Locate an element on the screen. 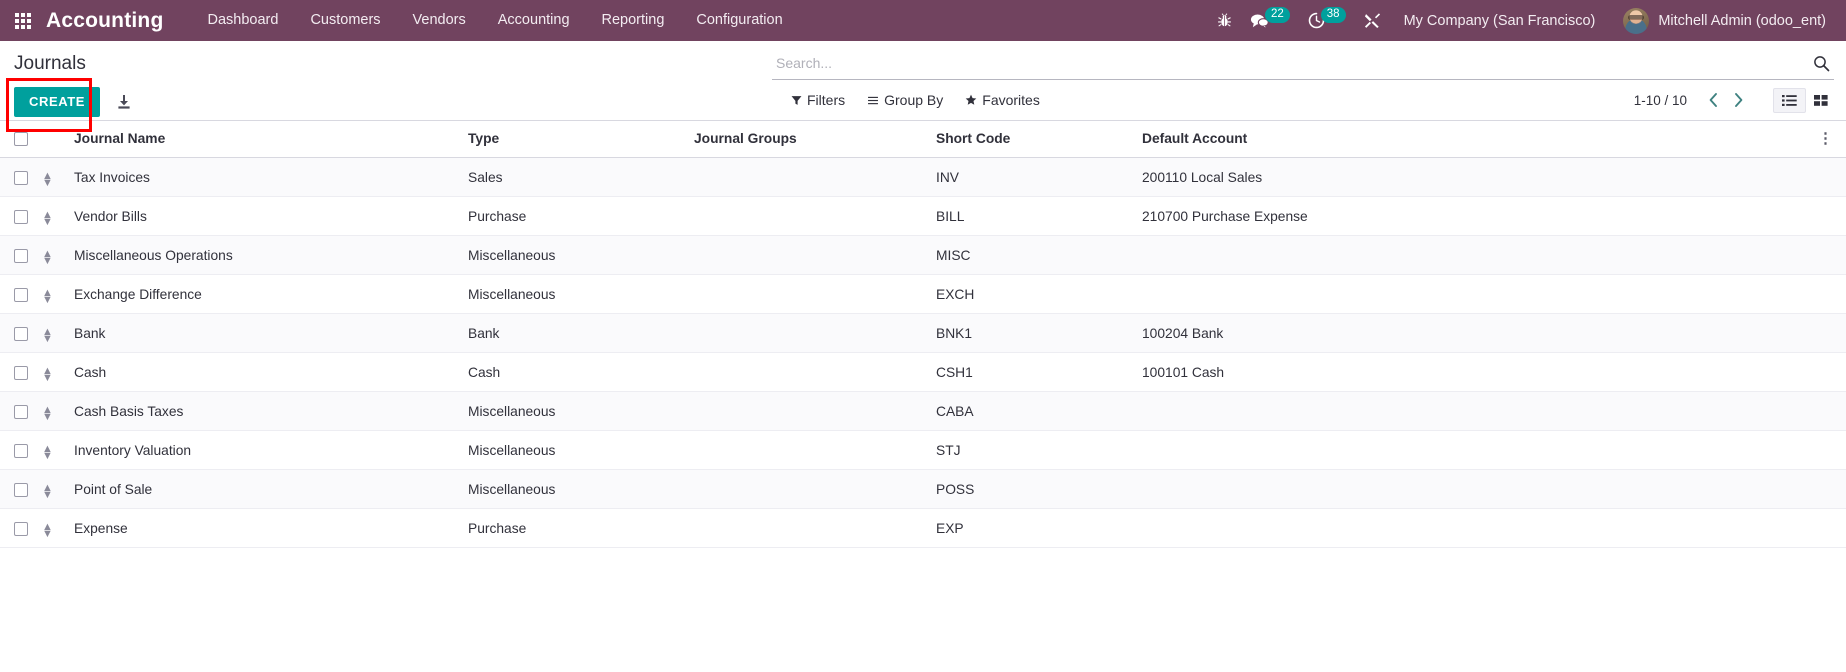  menu-item-vendors: Vendors is located at coordinates (439, 20).